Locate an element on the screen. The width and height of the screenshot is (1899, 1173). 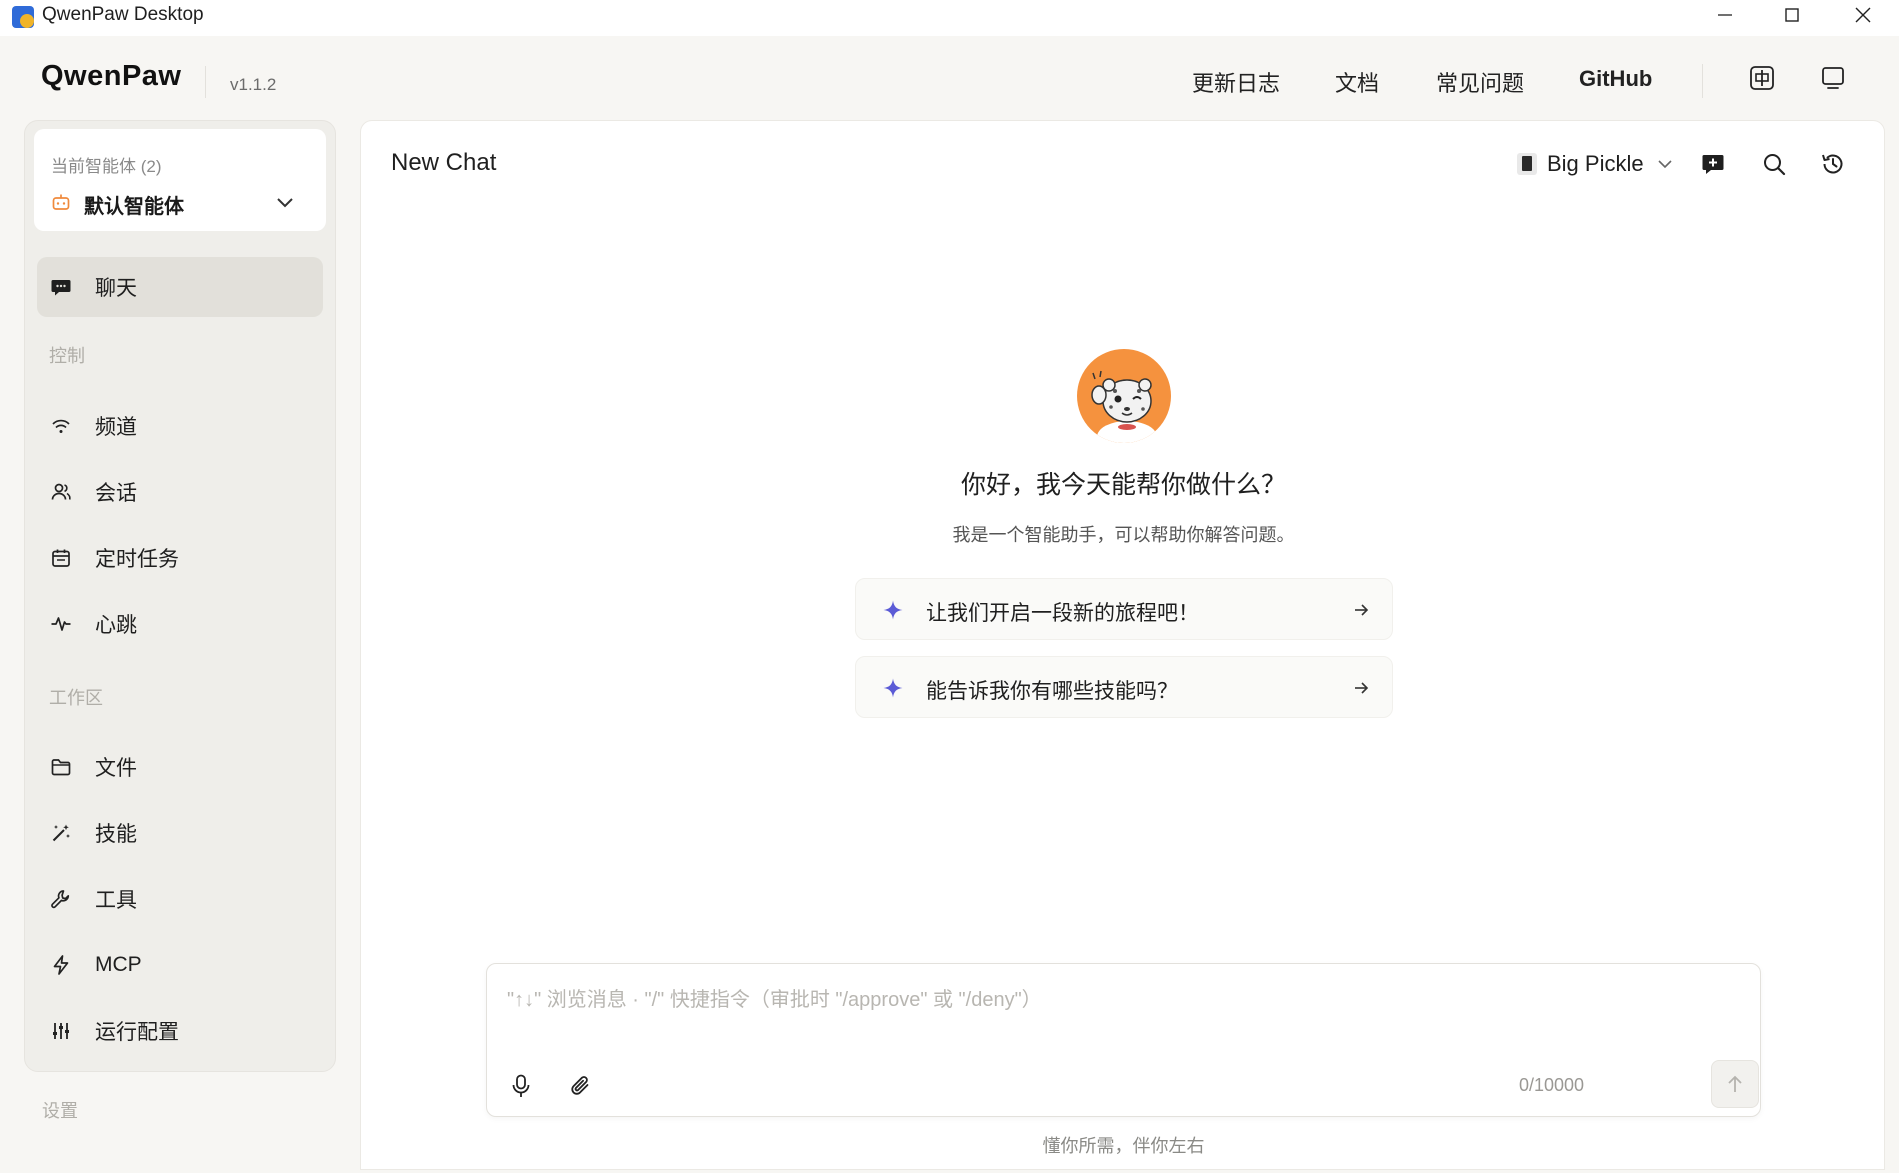
version-label: v1.1.2 is located at coordinates (253, 84).